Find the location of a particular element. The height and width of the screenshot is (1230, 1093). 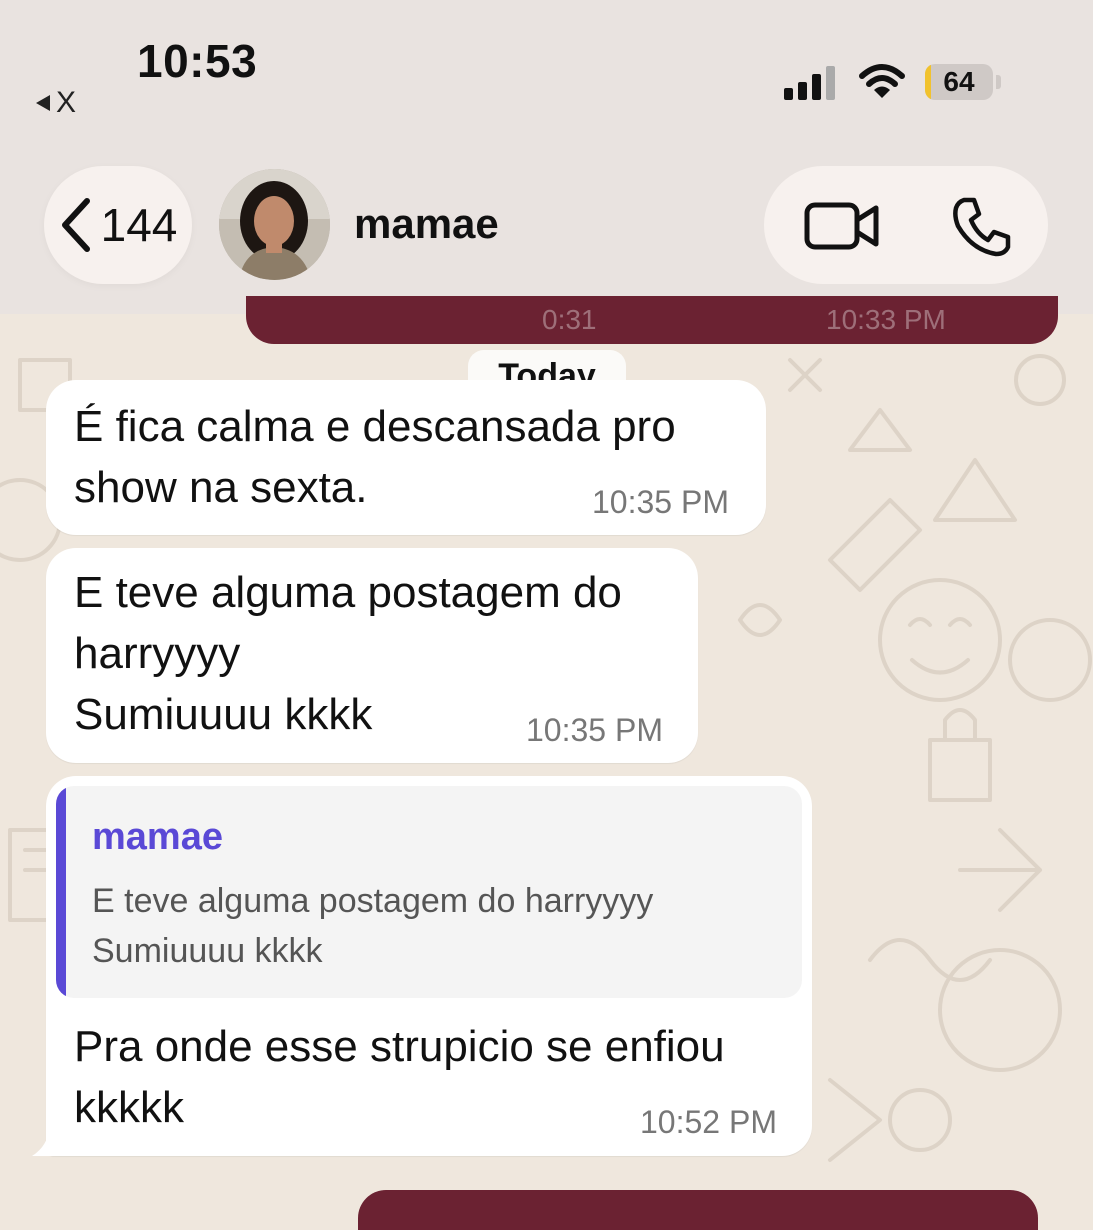

back-button: 144 is located at coordinates (118, 225).